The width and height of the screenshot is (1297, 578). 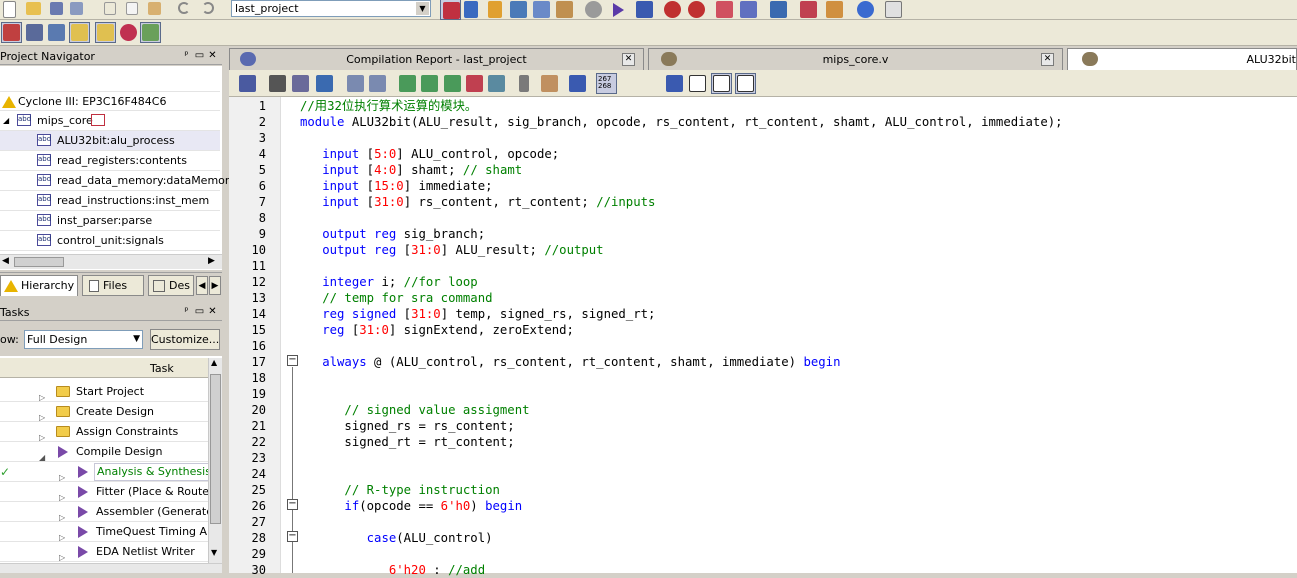 I want to click on code-line: 6'h20 : //add, so click(x=392, y=570).